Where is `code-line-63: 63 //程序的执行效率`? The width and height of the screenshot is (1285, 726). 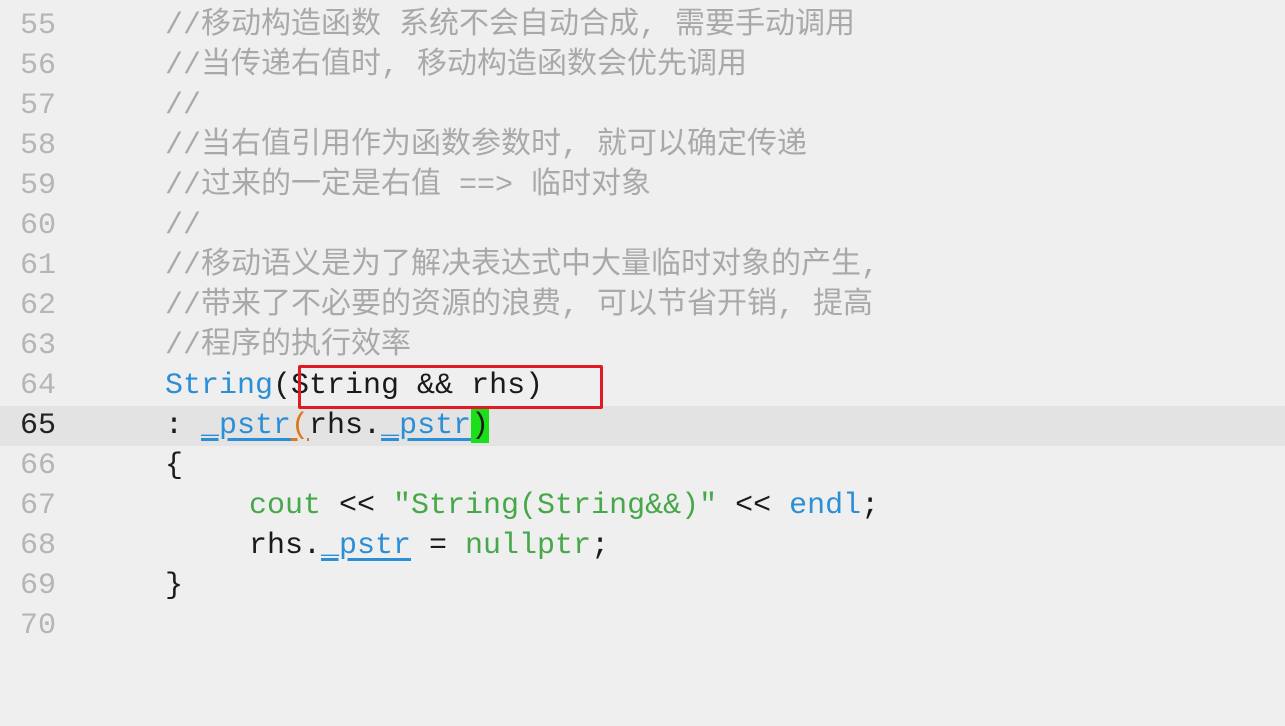 code-line-63: 63 //程序的执行效率 is located at coordinates (642, 346).